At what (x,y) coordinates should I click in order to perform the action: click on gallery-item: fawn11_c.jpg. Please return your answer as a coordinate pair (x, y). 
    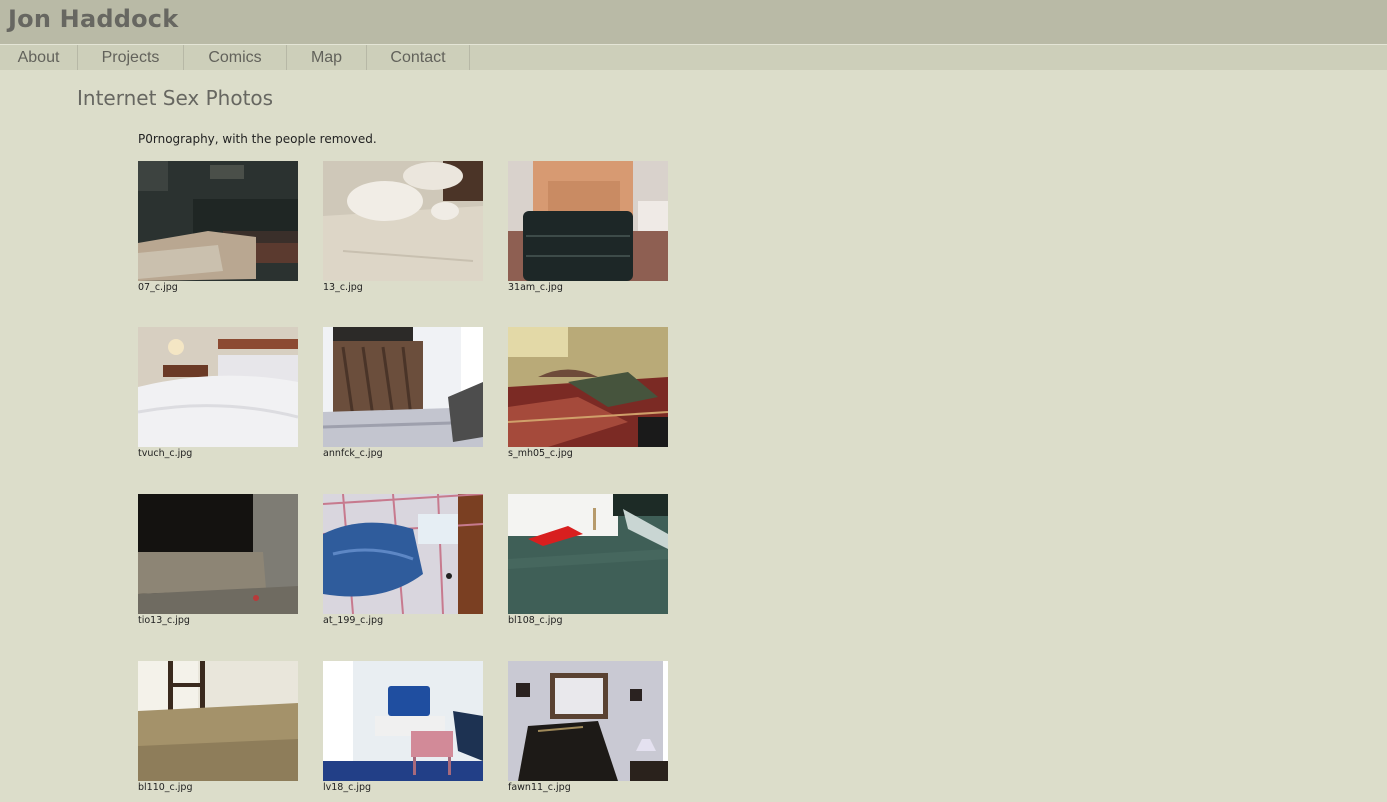
    Looking at the image, I should click on (588, 727).